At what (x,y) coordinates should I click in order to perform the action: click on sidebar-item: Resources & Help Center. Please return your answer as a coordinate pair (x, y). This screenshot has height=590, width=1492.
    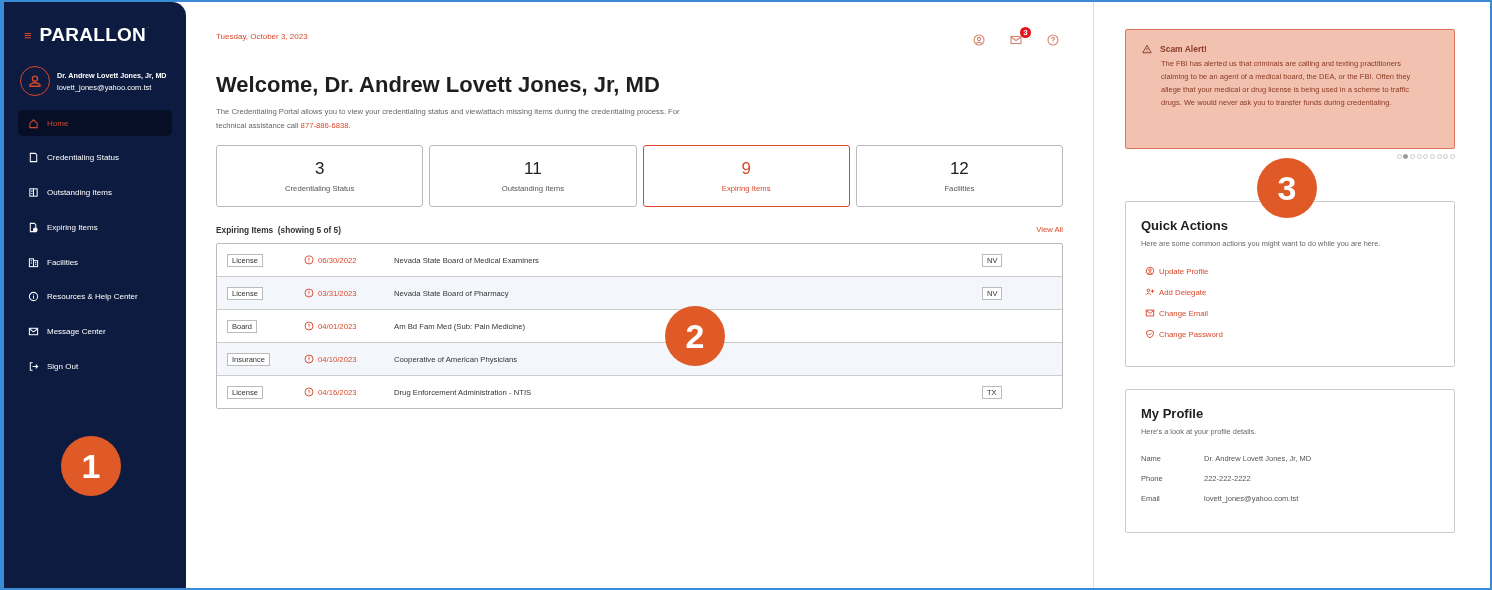
    Looking at the image, I should click on (95, 297).